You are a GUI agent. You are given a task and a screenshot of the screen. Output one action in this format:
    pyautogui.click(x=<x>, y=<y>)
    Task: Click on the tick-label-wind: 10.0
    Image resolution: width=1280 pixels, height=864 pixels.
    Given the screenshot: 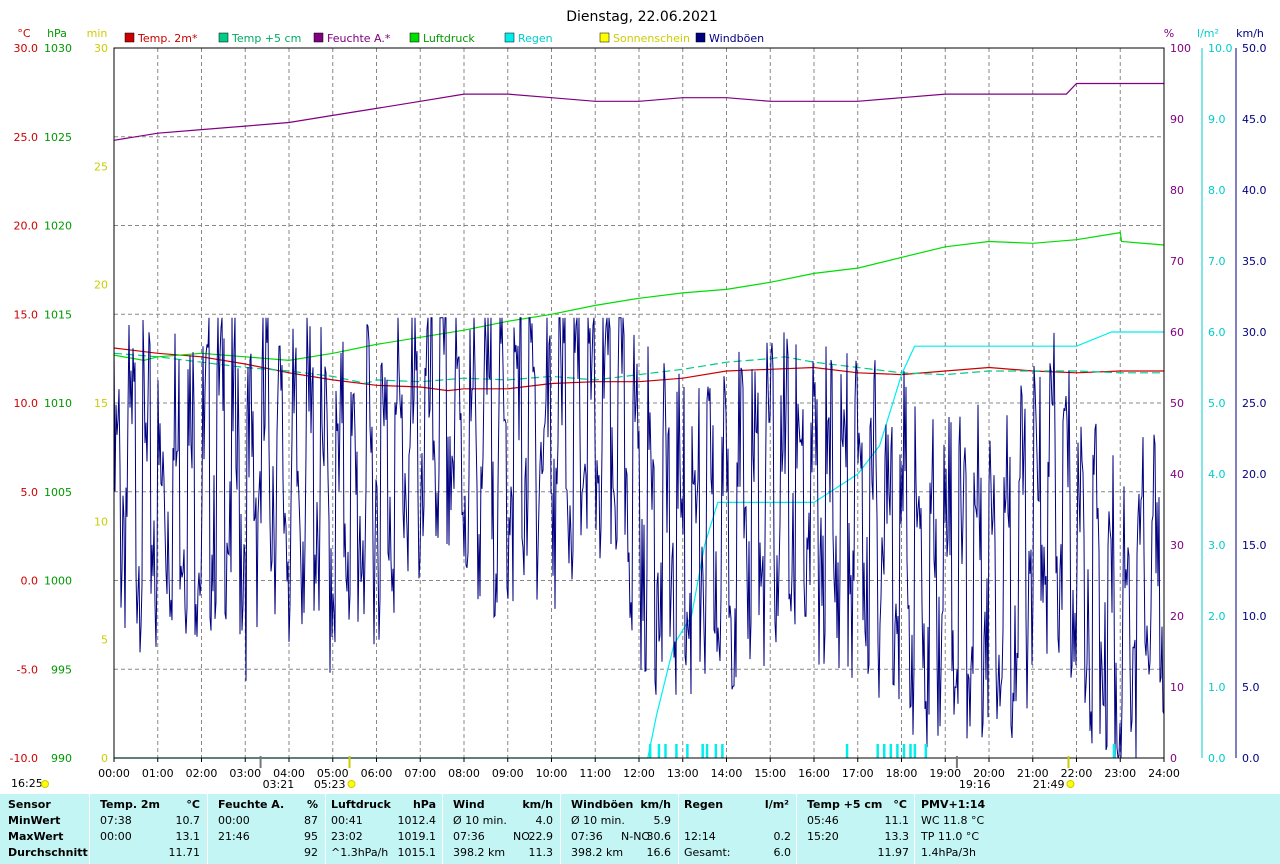 What is the action you would take?
    pyautogui.click(x=1254, y=616)
    